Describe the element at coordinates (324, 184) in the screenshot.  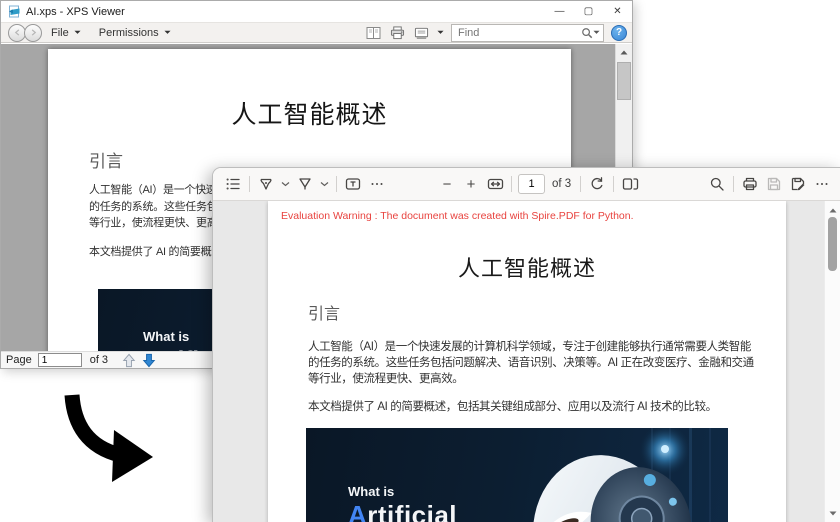
I see `highlighter-dropdown` at that location.